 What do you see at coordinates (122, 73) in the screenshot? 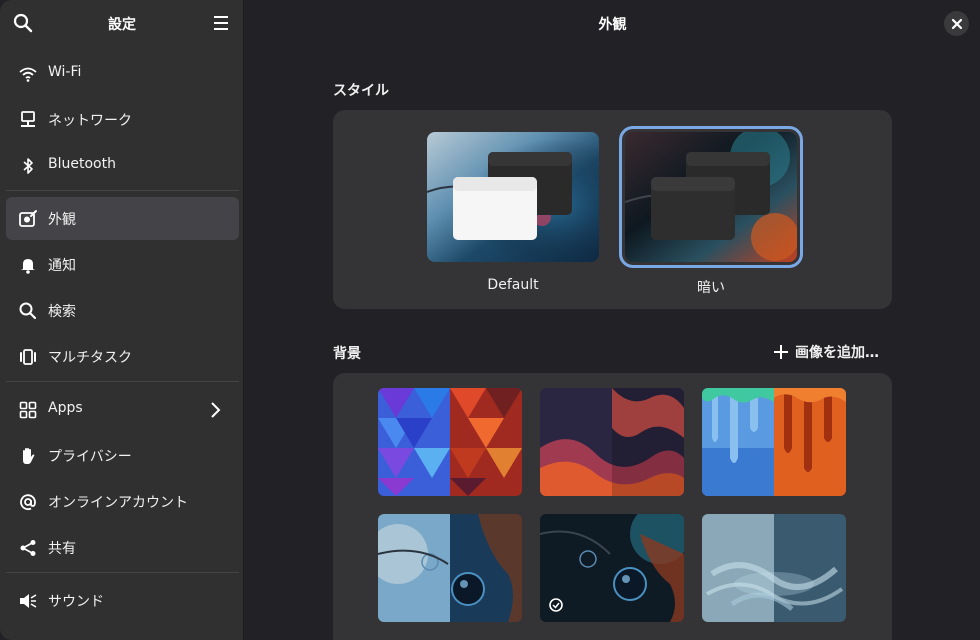
I see `sidebar-item-wifi: Wi-Fi` at bounding box center [122, 73].